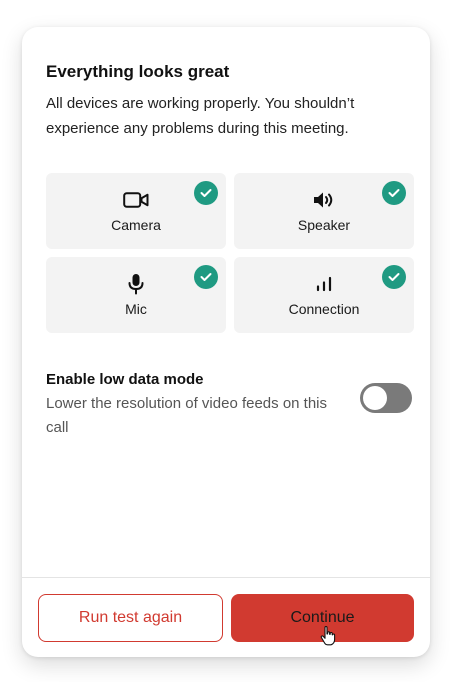  I want to click on device-tile-connection: Connection, so click(324, 295).